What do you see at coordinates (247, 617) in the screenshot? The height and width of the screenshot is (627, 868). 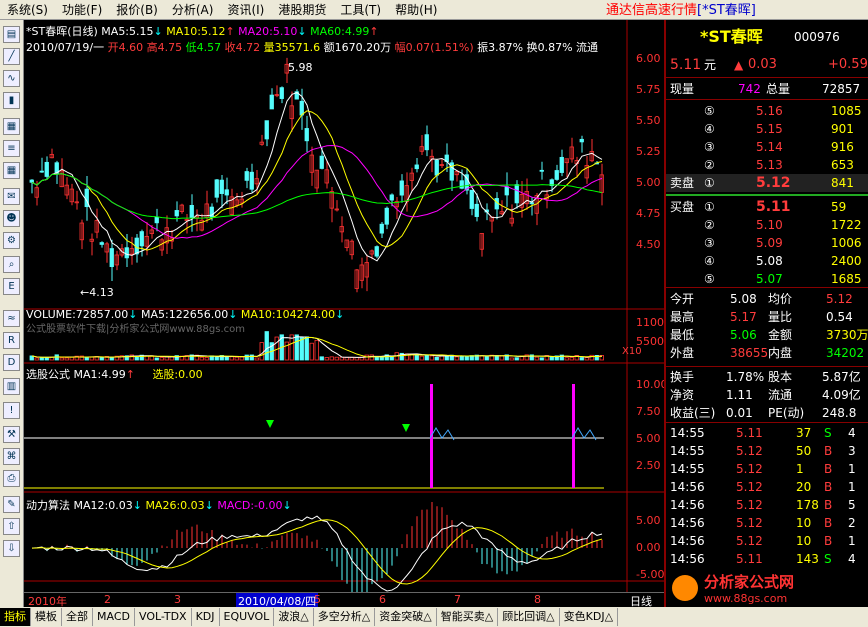 I see `tab-equvol: EQUVOL` at bounding box center [247, 617].